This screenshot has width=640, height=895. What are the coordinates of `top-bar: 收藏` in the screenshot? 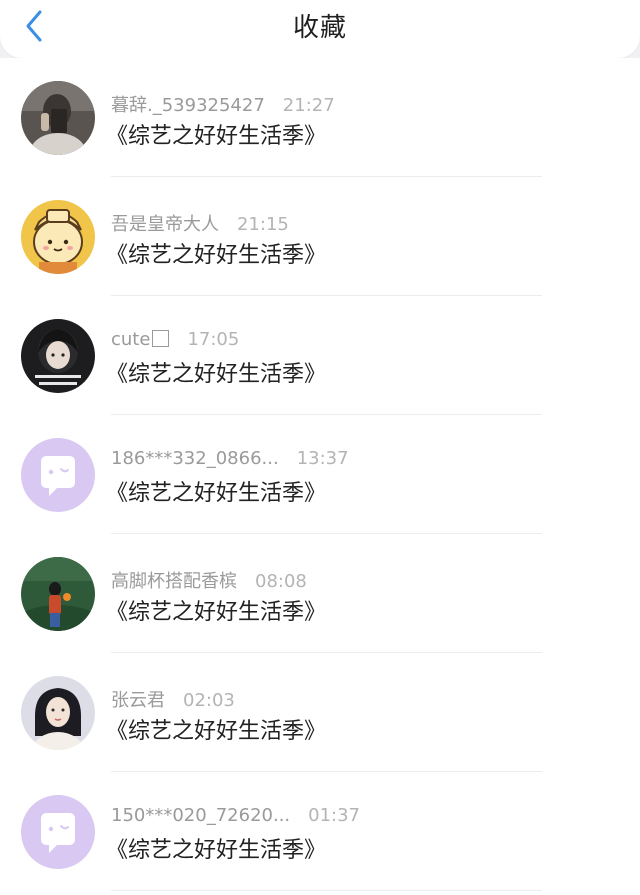 It's located at (320, 29).